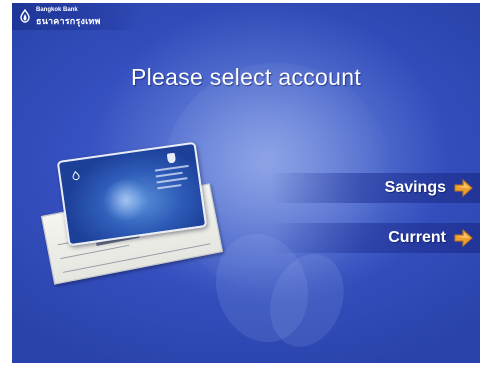  I want to click on lotus-icon, so click(25, 16).